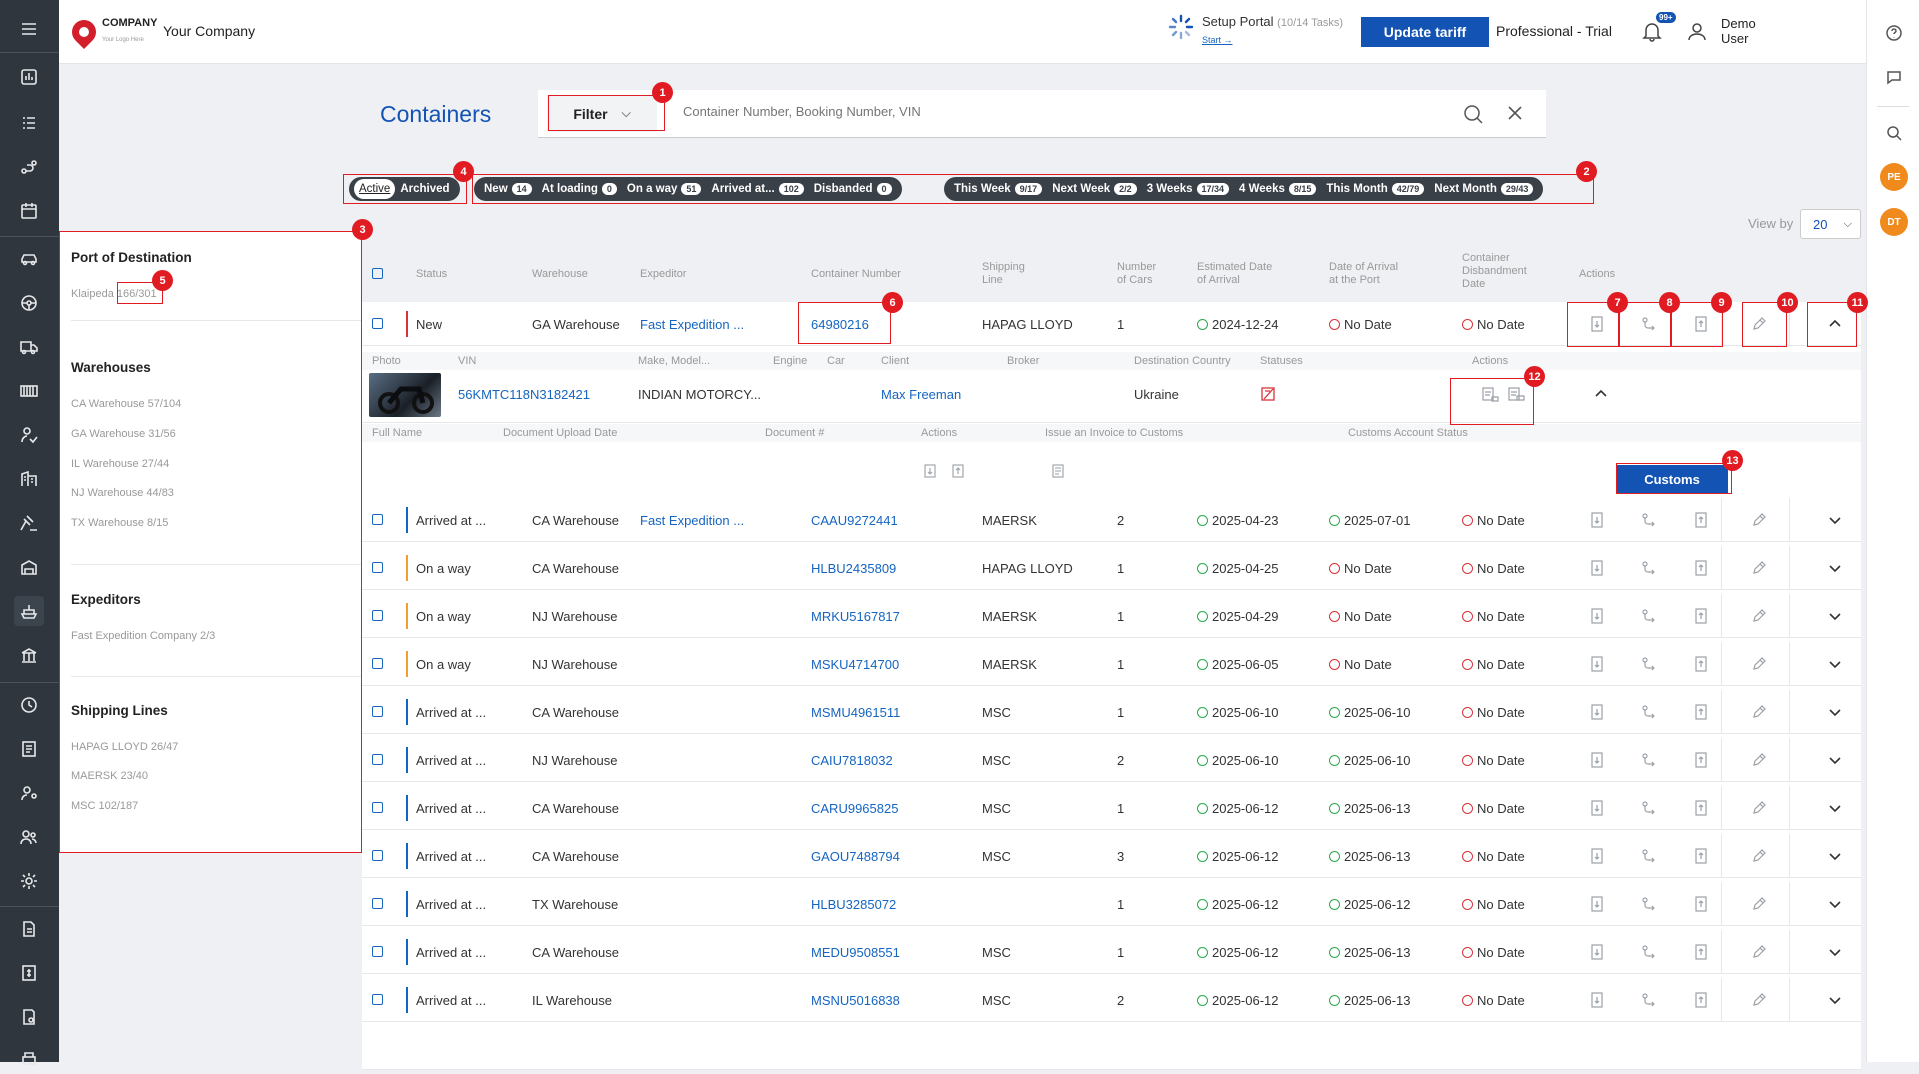 This screenshot has height=1074, width=1919. Describe the element at coordinates (855, 1000) in the screenshot. I see `container-number-link: MSNU5016838` at that location.